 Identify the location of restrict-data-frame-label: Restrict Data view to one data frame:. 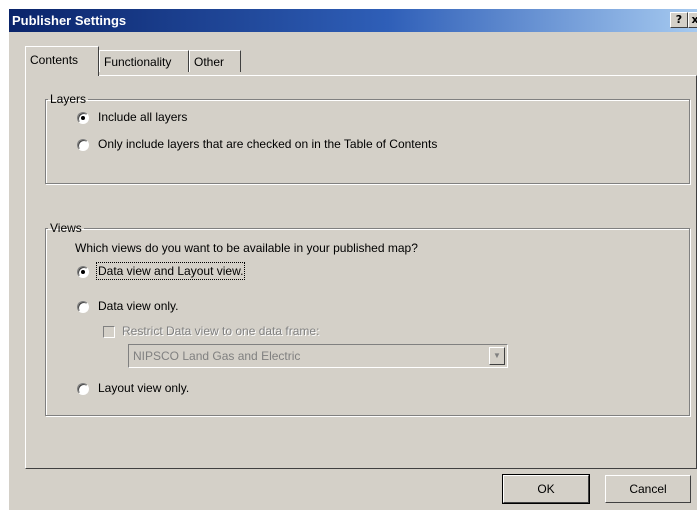
(221, 331).